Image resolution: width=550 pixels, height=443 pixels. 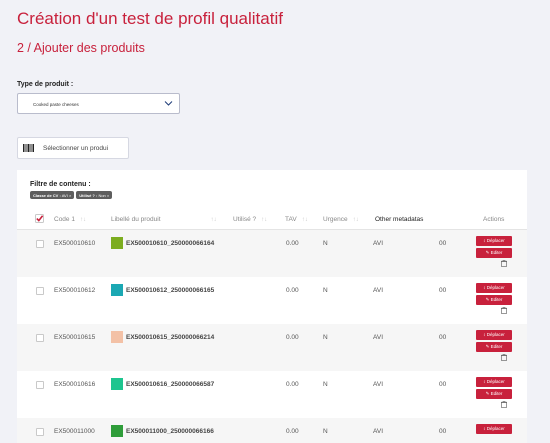 I want to click on product-type-value: Cooked paste cheeses, so click(x=56, y=104).